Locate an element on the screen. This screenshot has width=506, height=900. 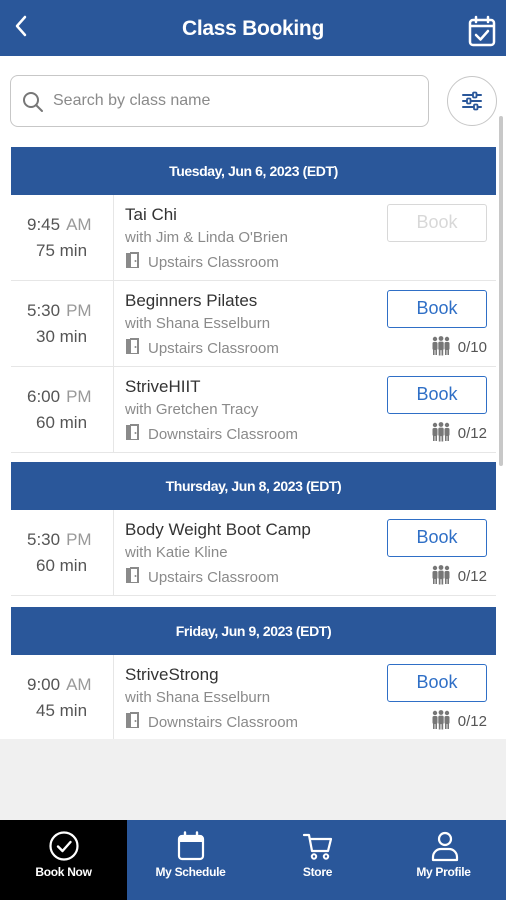
person-icon is located at coordinates (445, 846).